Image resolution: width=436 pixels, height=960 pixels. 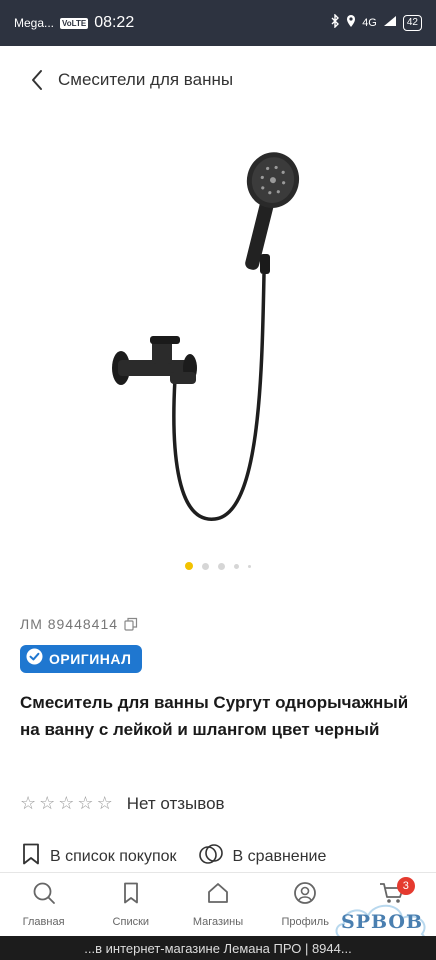 What do you see at coordinates (390, 22) in the screenshot?
I see `signal-icon` at bounding box center [390, 22].